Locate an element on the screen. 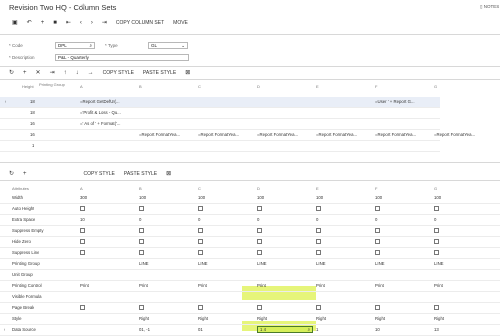  next-record-icon: › is located at coordinates (92, 23).